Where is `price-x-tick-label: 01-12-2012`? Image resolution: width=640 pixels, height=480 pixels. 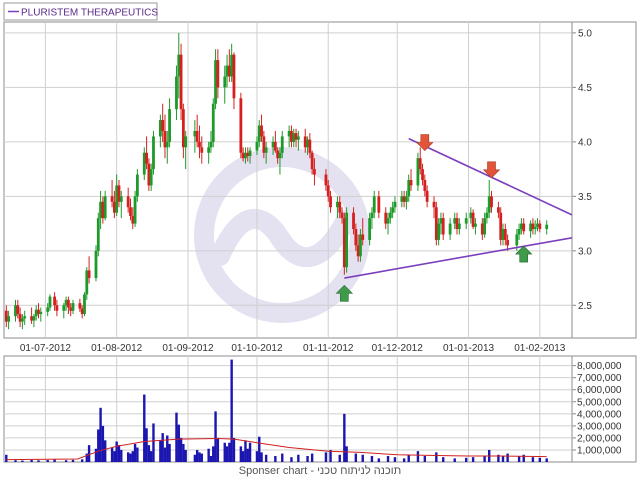
price-x-tick-label: 01-12-2012 is located at coordinates (398, 348).